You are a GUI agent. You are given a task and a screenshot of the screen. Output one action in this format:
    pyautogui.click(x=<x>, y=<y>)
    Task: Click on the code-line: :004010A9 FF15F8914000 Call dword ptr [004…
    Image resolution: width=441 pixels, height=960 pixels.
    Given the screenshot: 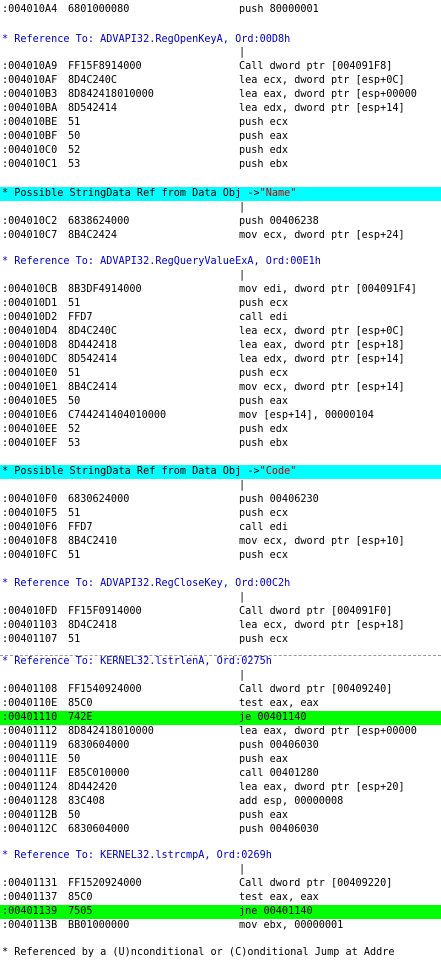 What is the action you would take?
    pyautogui.click(x=220, y=67)
    